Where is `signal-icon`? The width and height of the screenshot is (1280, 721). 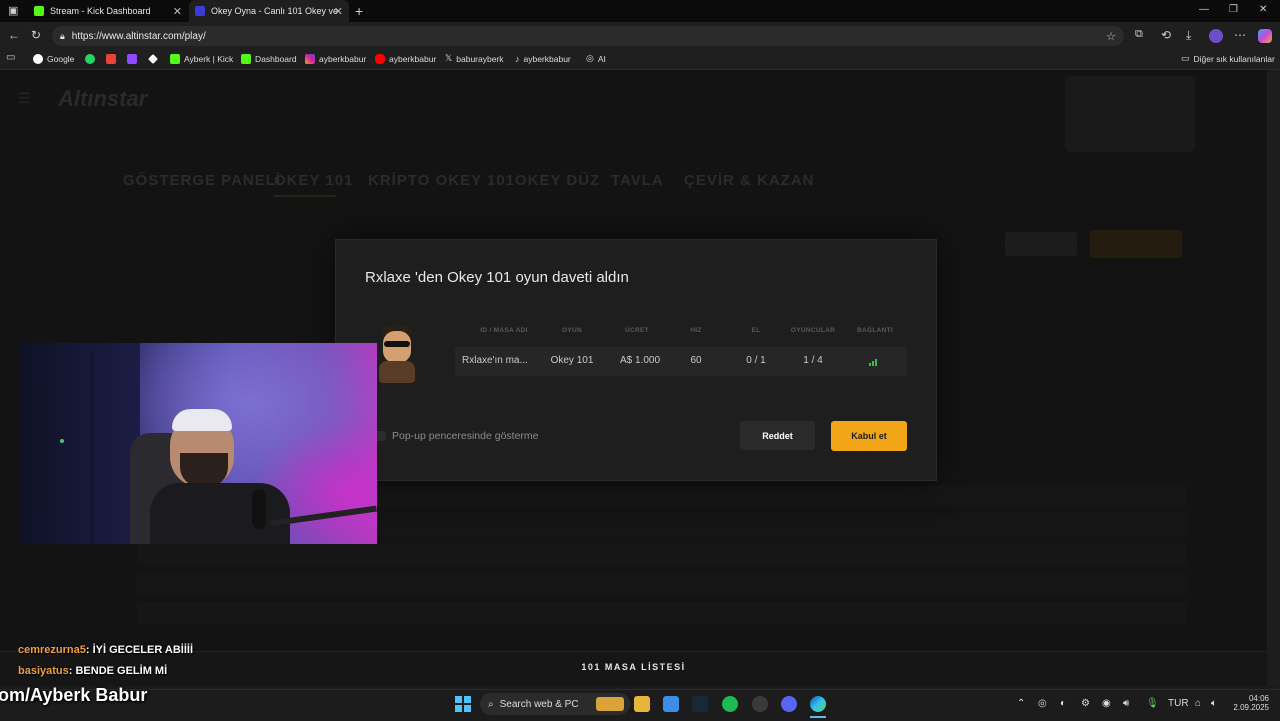 signal-icon is located at coordinates (875, 361).